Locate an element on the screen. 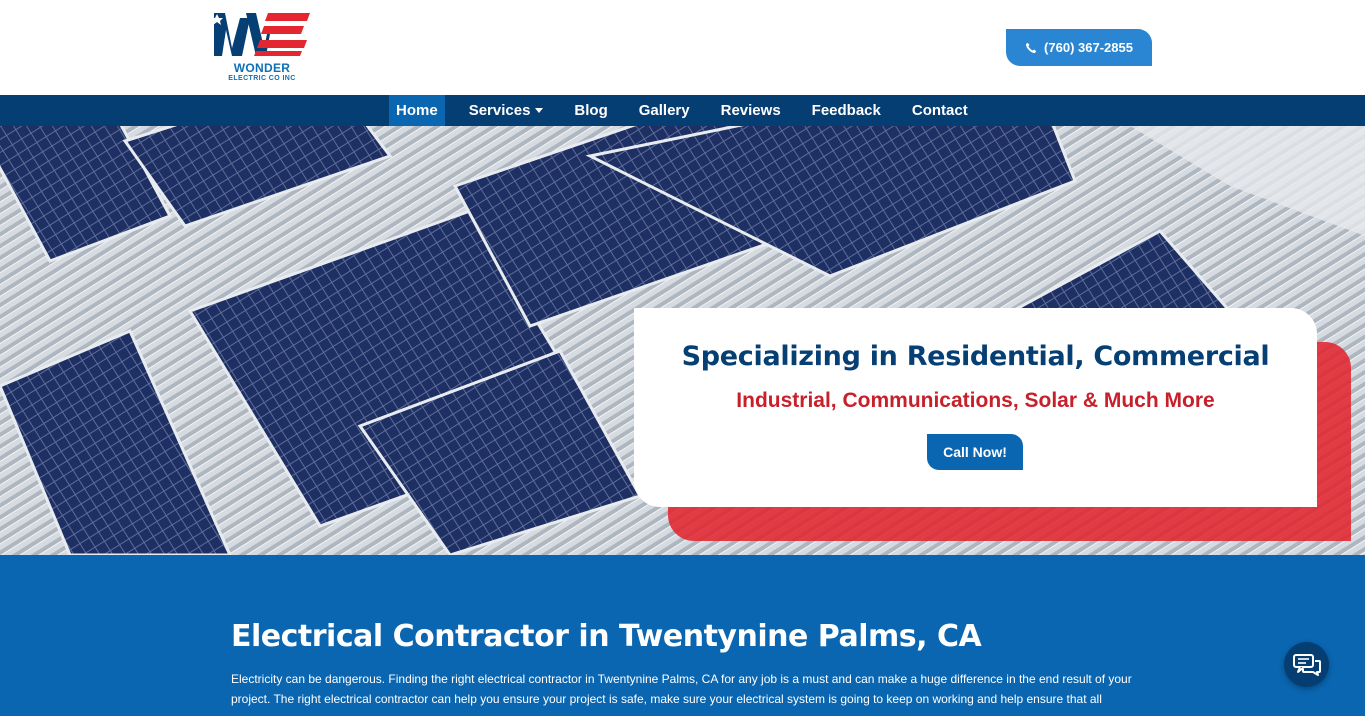 The height and width of the screenshot is (716, 1365). phone-label: (760) 367-2855 is located at coordinates (1088, 47).